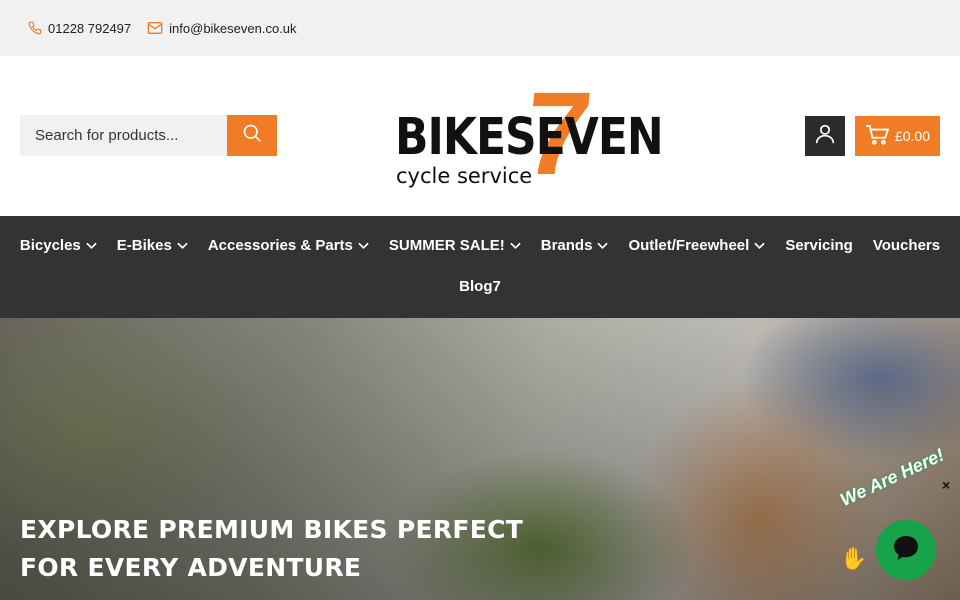 The image size is (960, 600). Describe the element at coordinates (946, 485) in the screenshot. I see `chat-close-button: ×` at that location.